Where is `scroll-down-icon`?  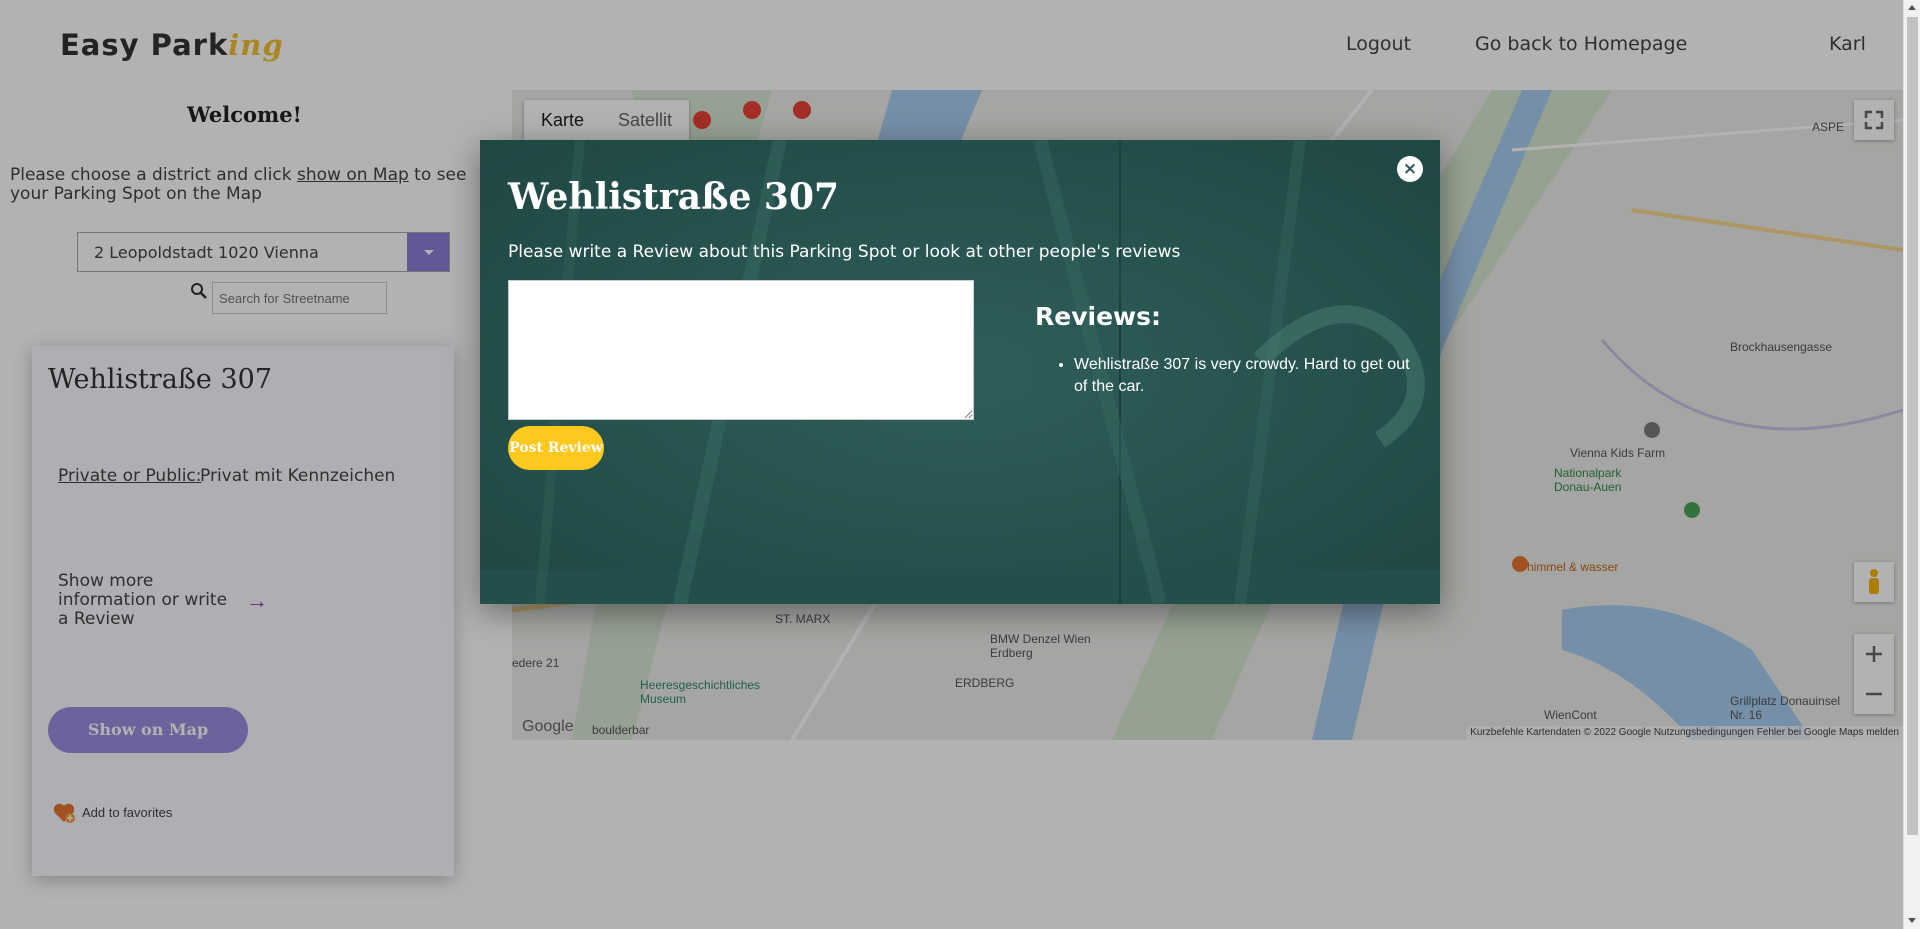
scroll-down-icon is located at coordinates (1912, 920).